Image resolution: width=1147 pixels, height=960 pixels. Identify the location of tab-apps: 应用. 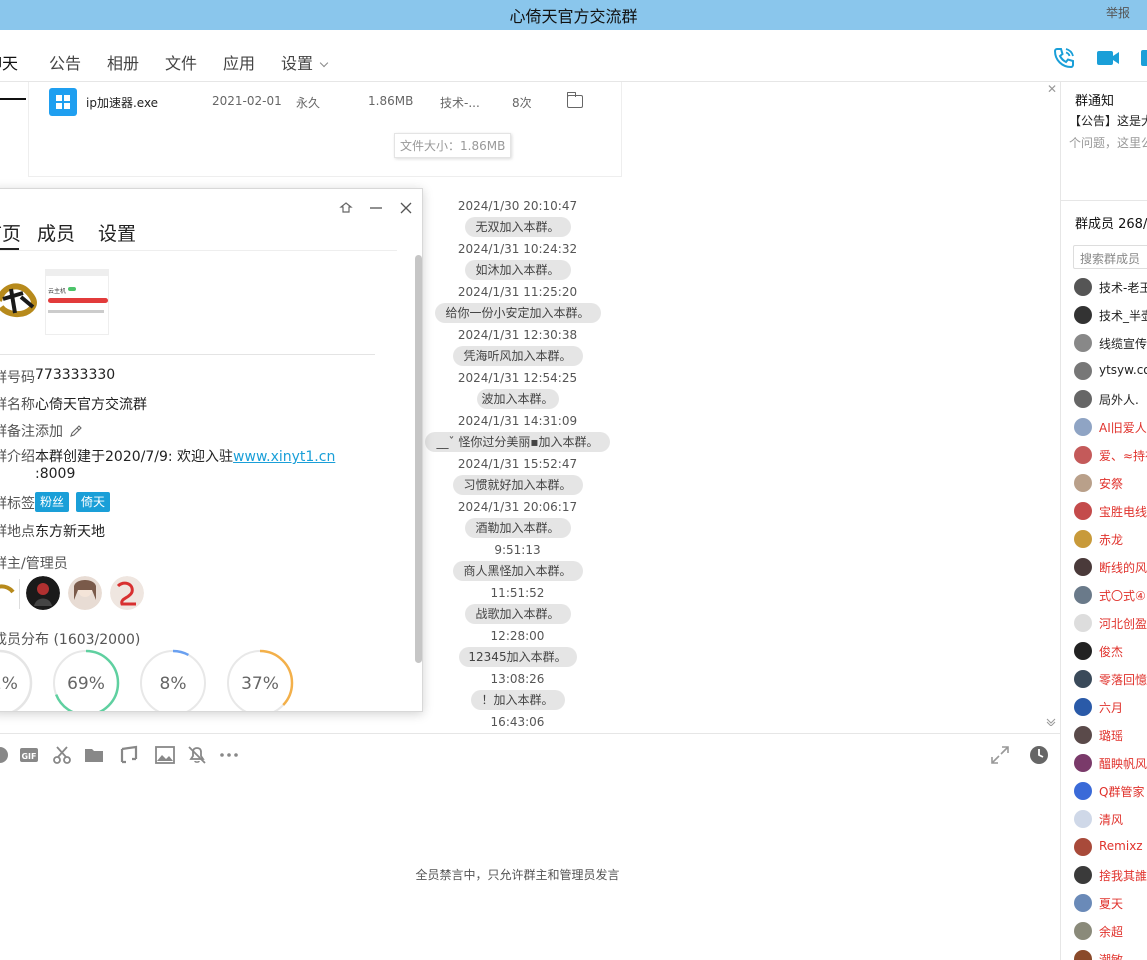
(239, 62).